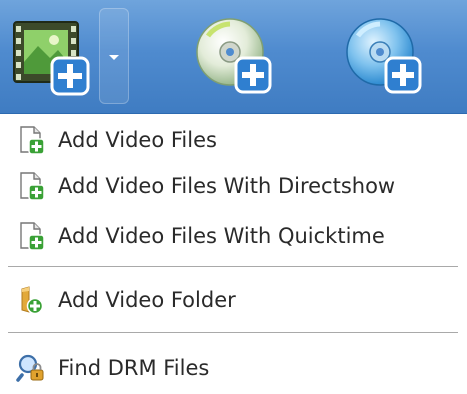  I want to click on menu-item-label: Add Video Files With Directshow, so click(227, 186).